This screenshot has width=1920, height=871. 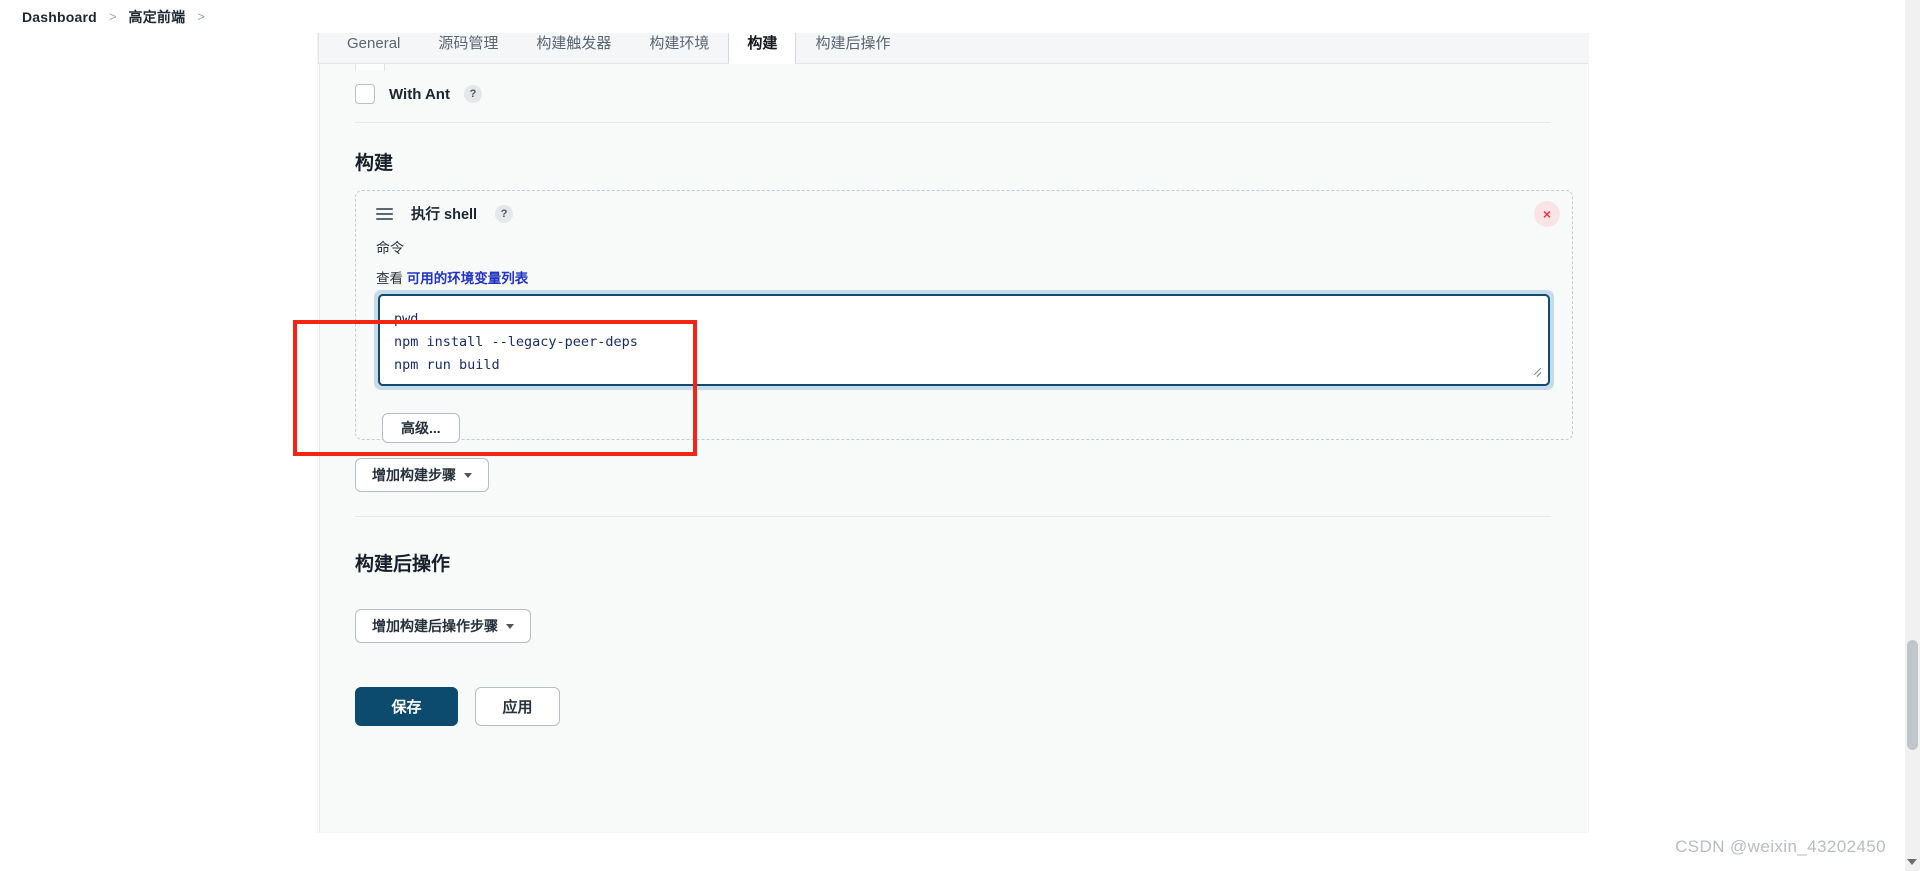 I want to click on section-title-post-build: 构建后操作, so click(x=403, y=564).